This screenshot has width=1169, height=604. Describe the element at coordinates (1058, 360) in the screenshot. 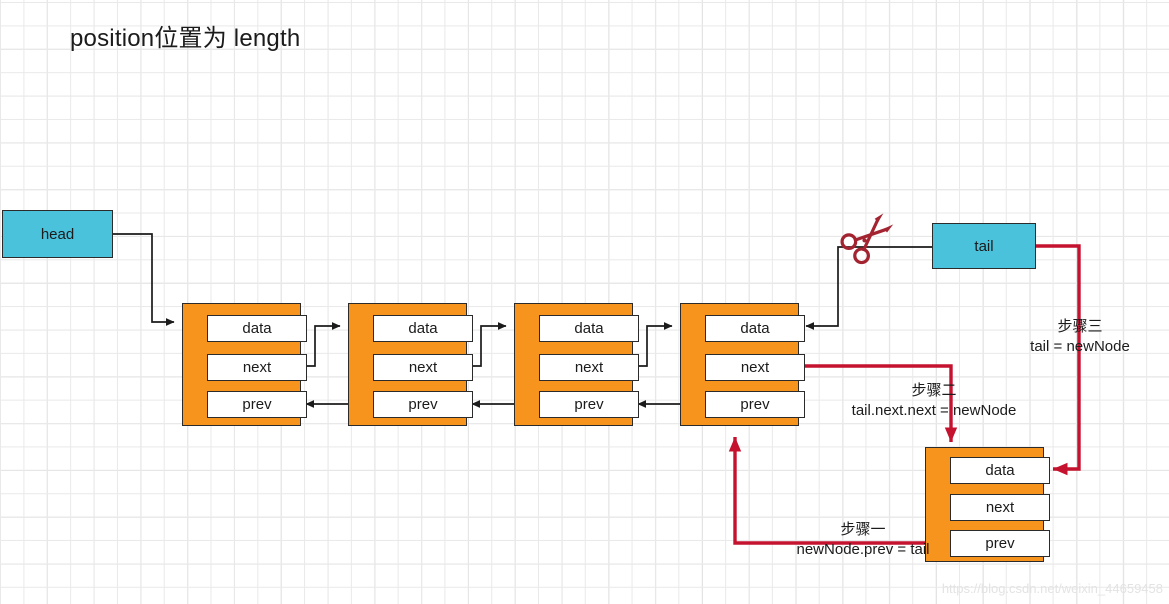

I see `link-step-three-tail-to-newnode` at that location.